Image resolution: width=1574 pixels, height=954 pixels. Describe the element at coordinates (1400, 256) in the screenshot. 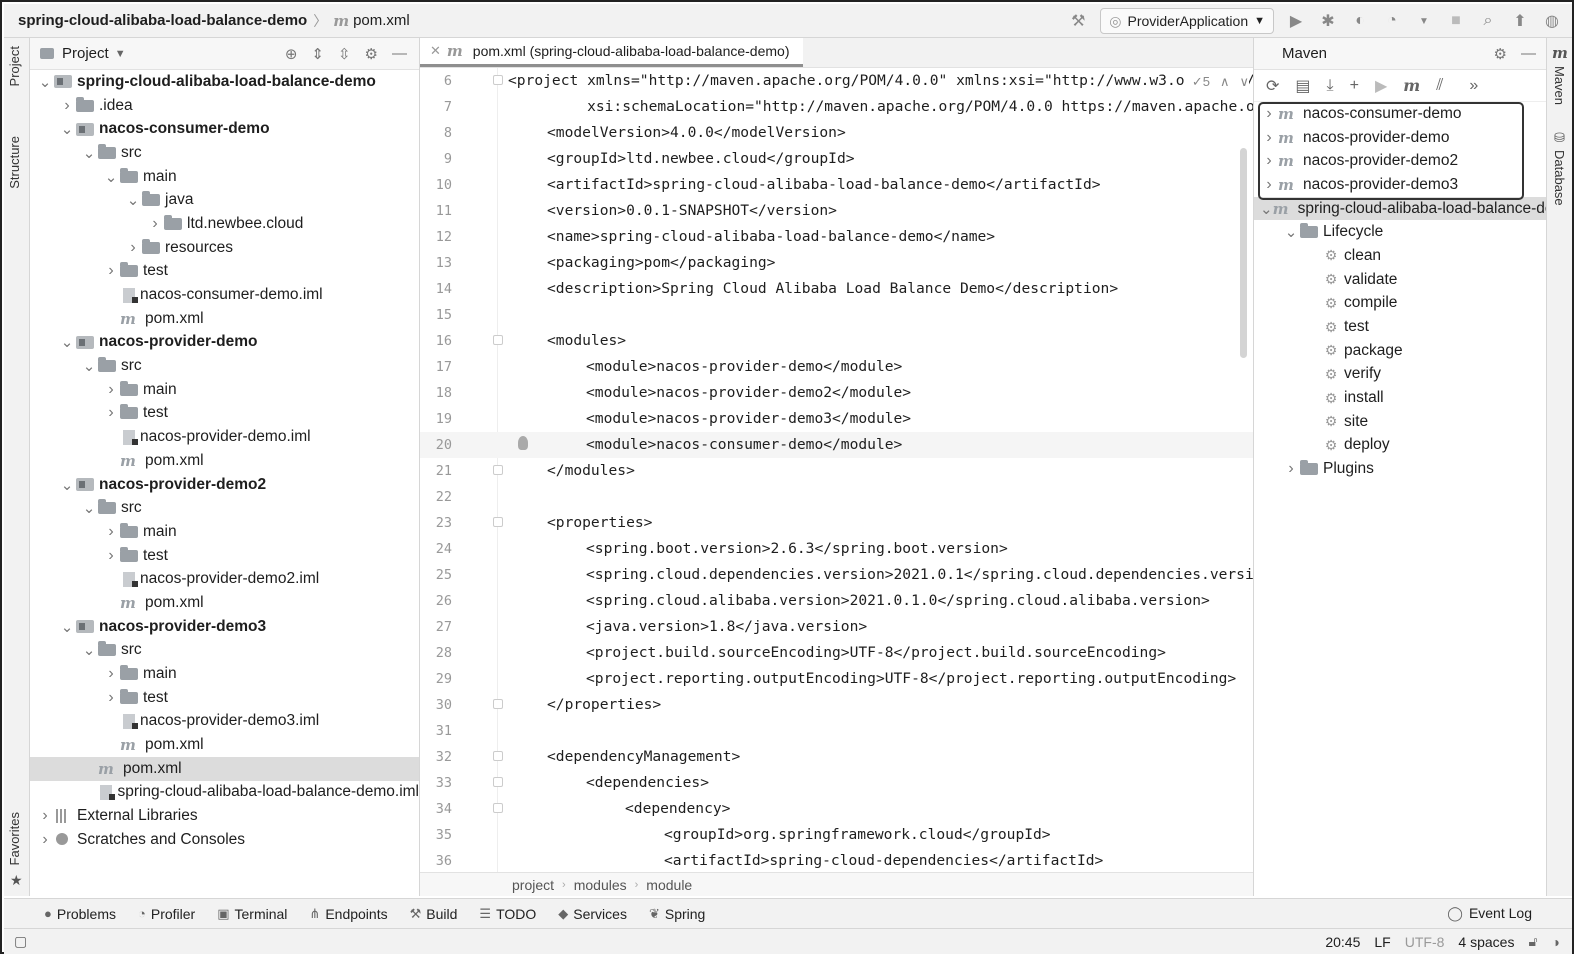

I see `maven-item: ⚙ clean` at that location.